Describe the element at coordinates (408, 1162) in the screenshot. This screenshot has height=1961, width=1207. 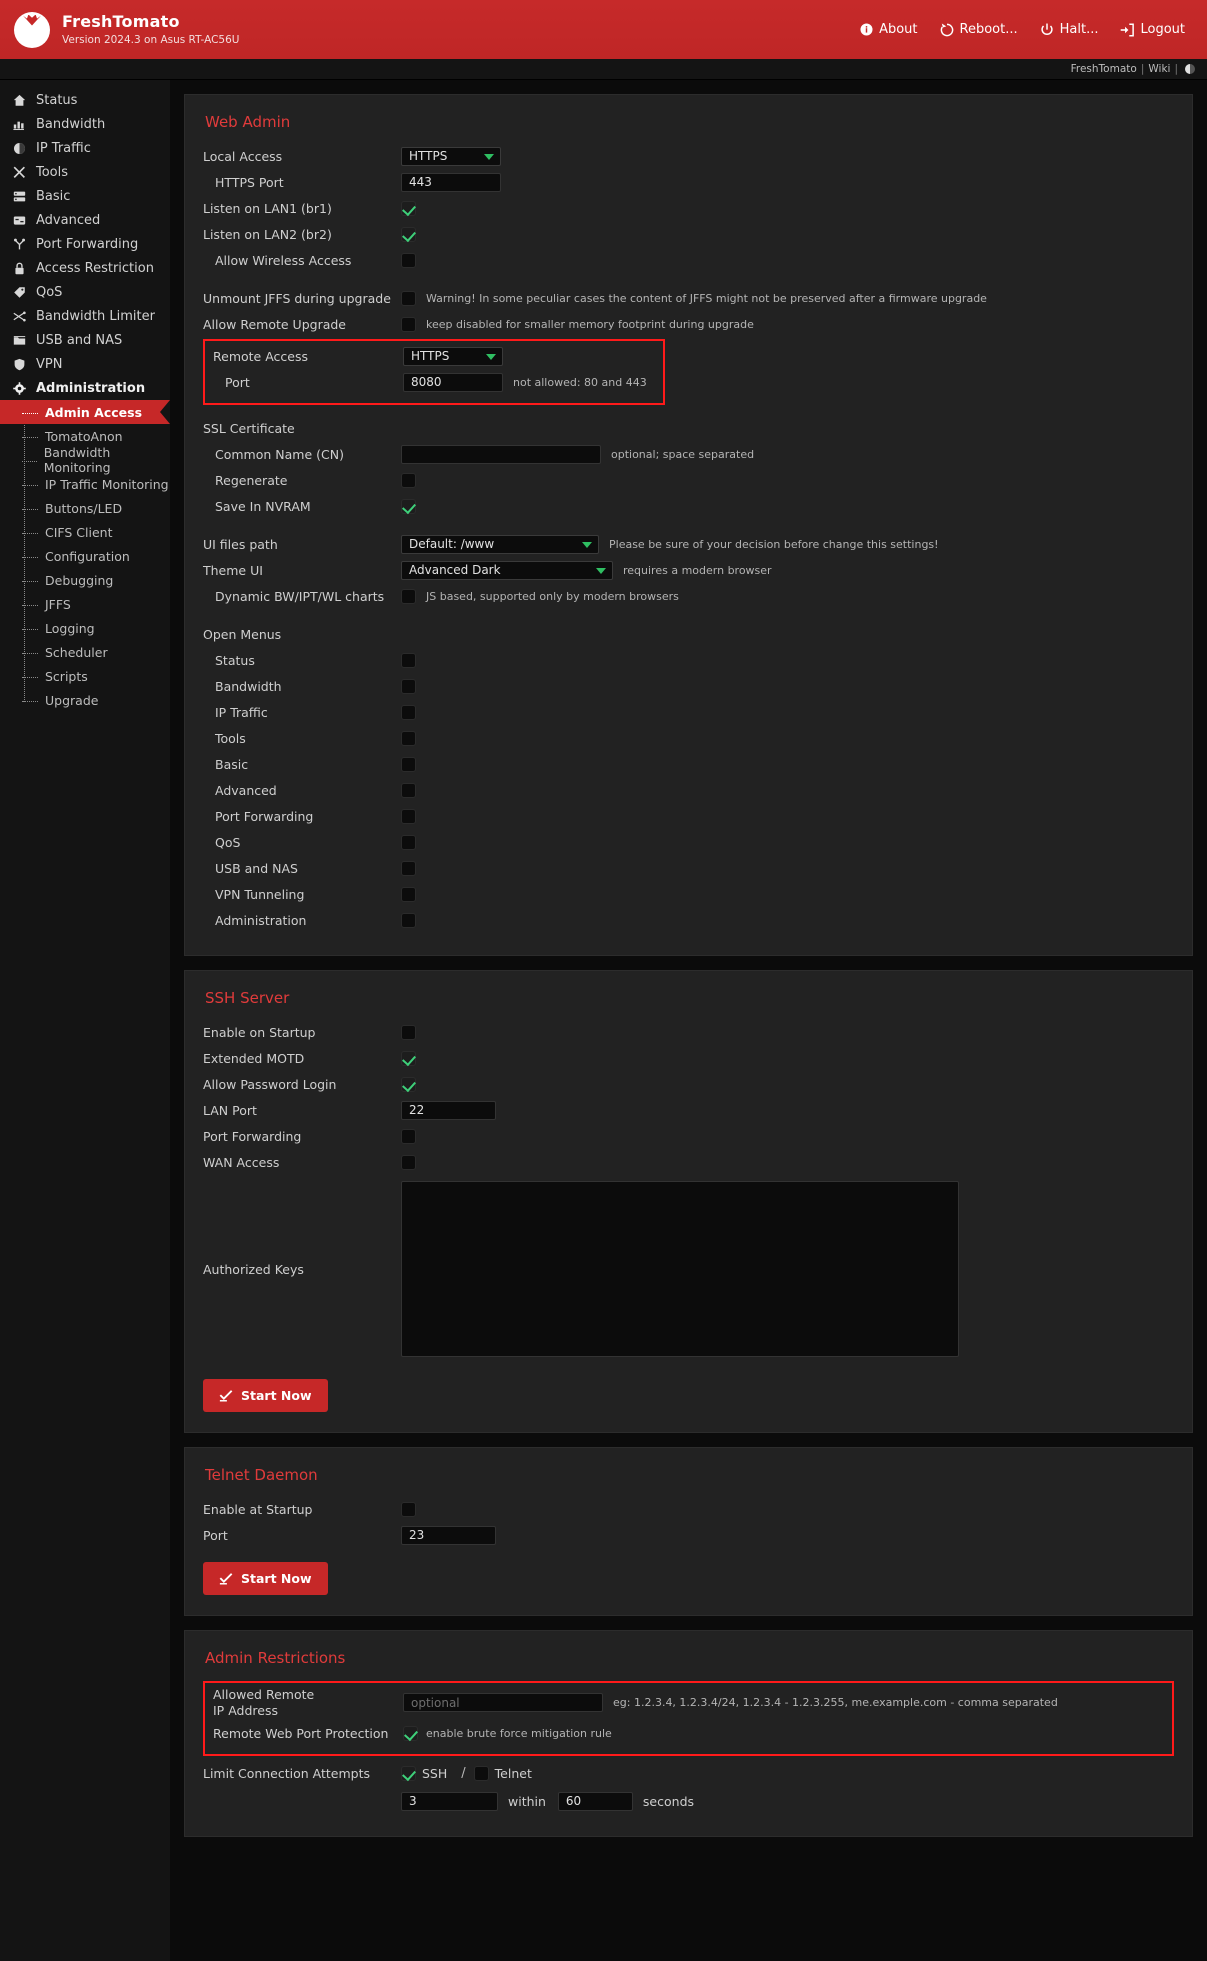
I see `ssh-wan-access-checkbox` at that location.